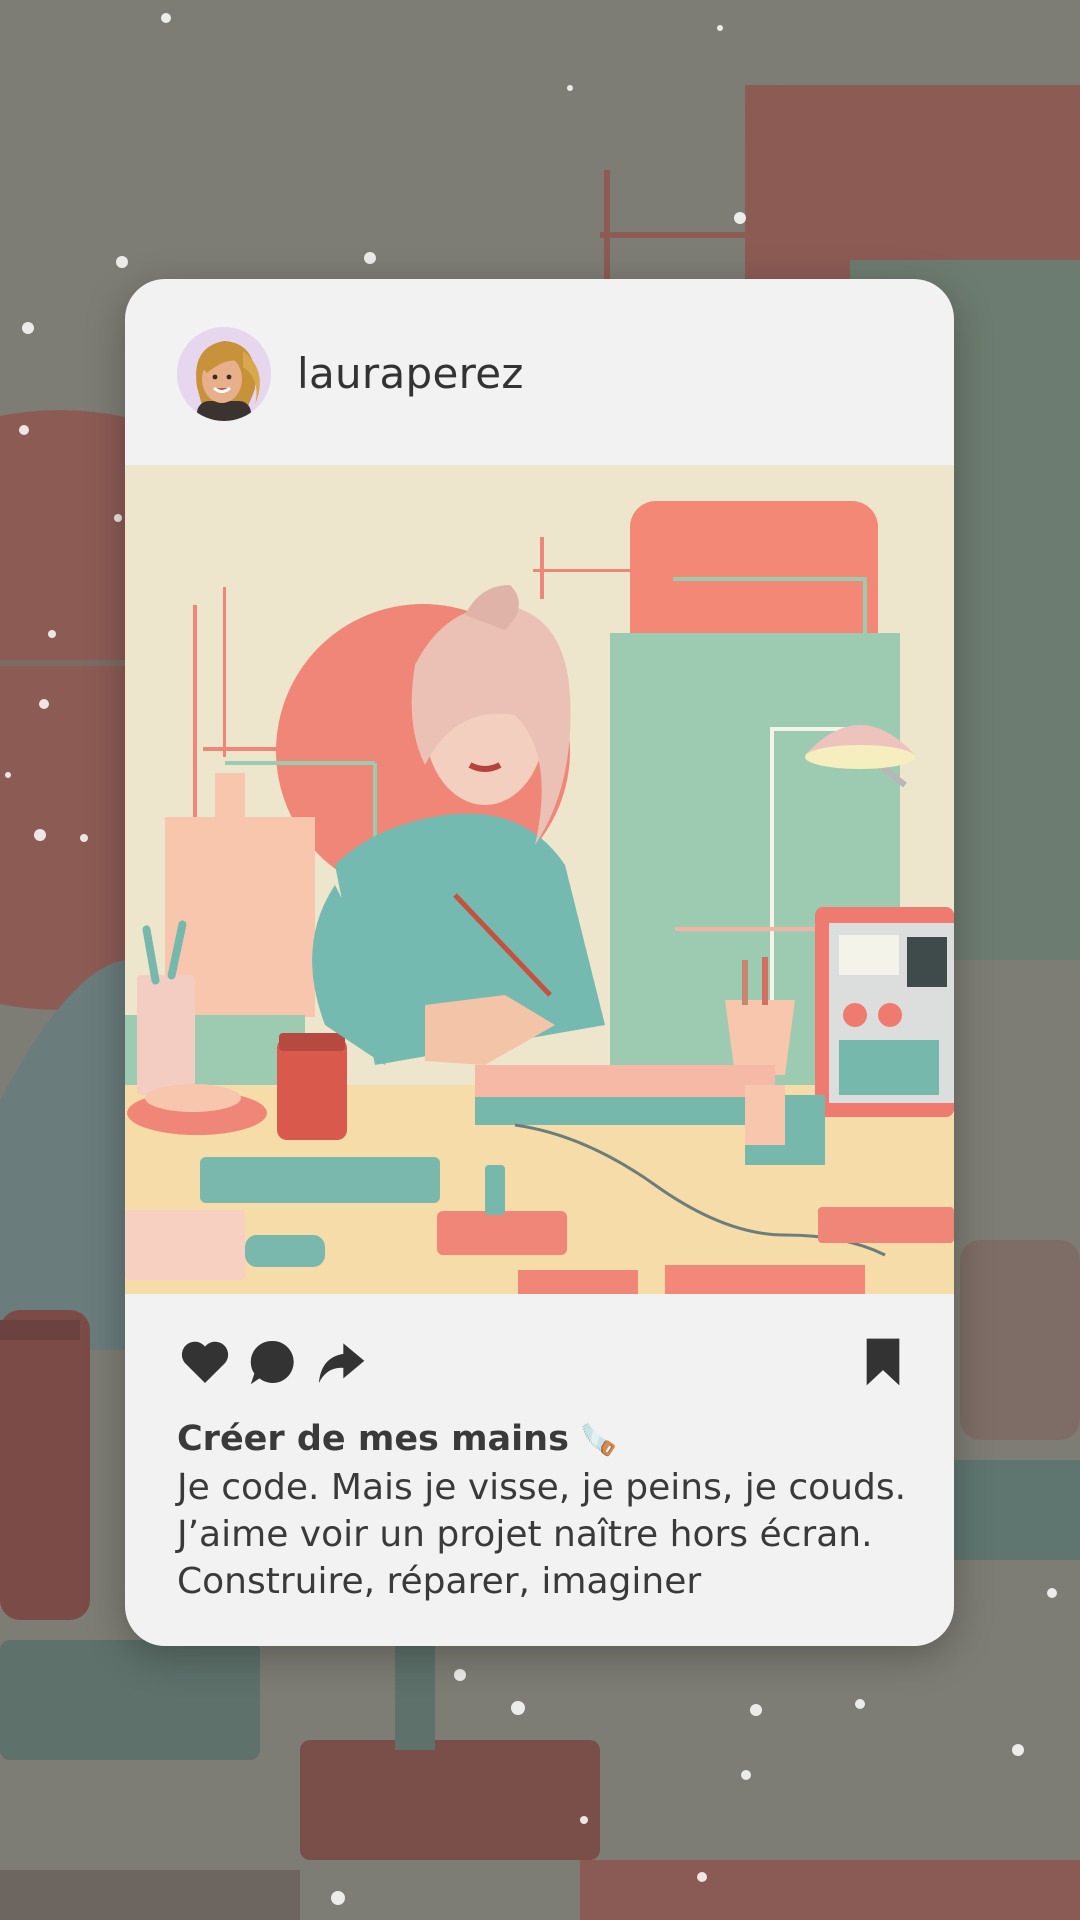 The height and width of the screenshot is (1920, 1080). I want to click on caption-title-row: Créer de mes mains 🪚, so click(547, 1439).